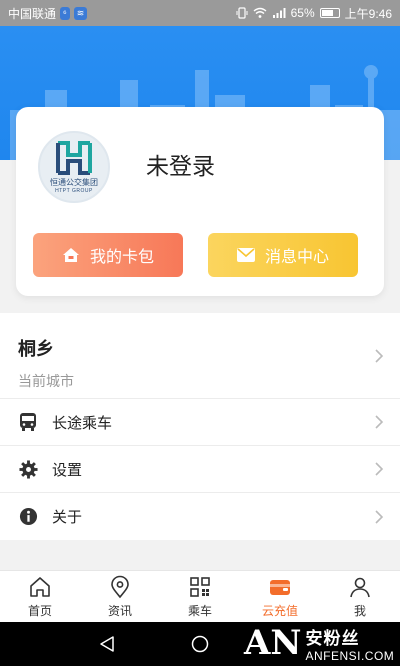 This screenshot has width=400, height=666. What do you see at coordinates (39, 610) in the screenshot?
I see `tab-label: 首页` at bounding box center [39, 610].